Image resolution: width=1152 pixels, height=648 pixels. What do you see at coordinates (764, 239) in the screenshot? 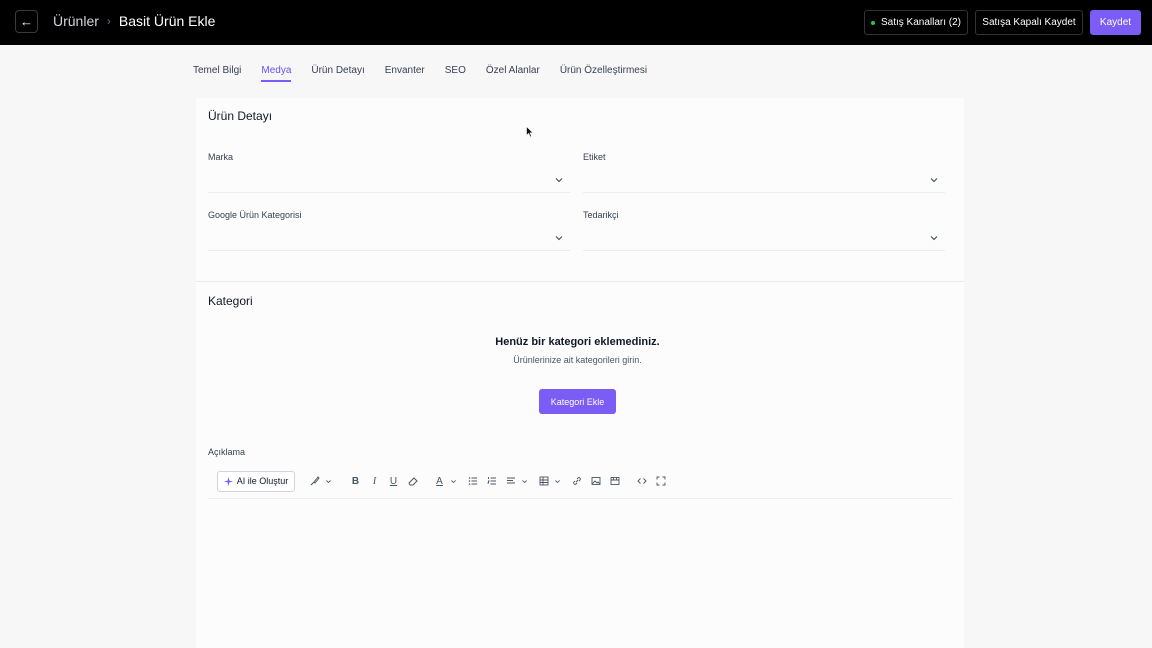
I see `supplier-select` at bounding box center [764, 239].